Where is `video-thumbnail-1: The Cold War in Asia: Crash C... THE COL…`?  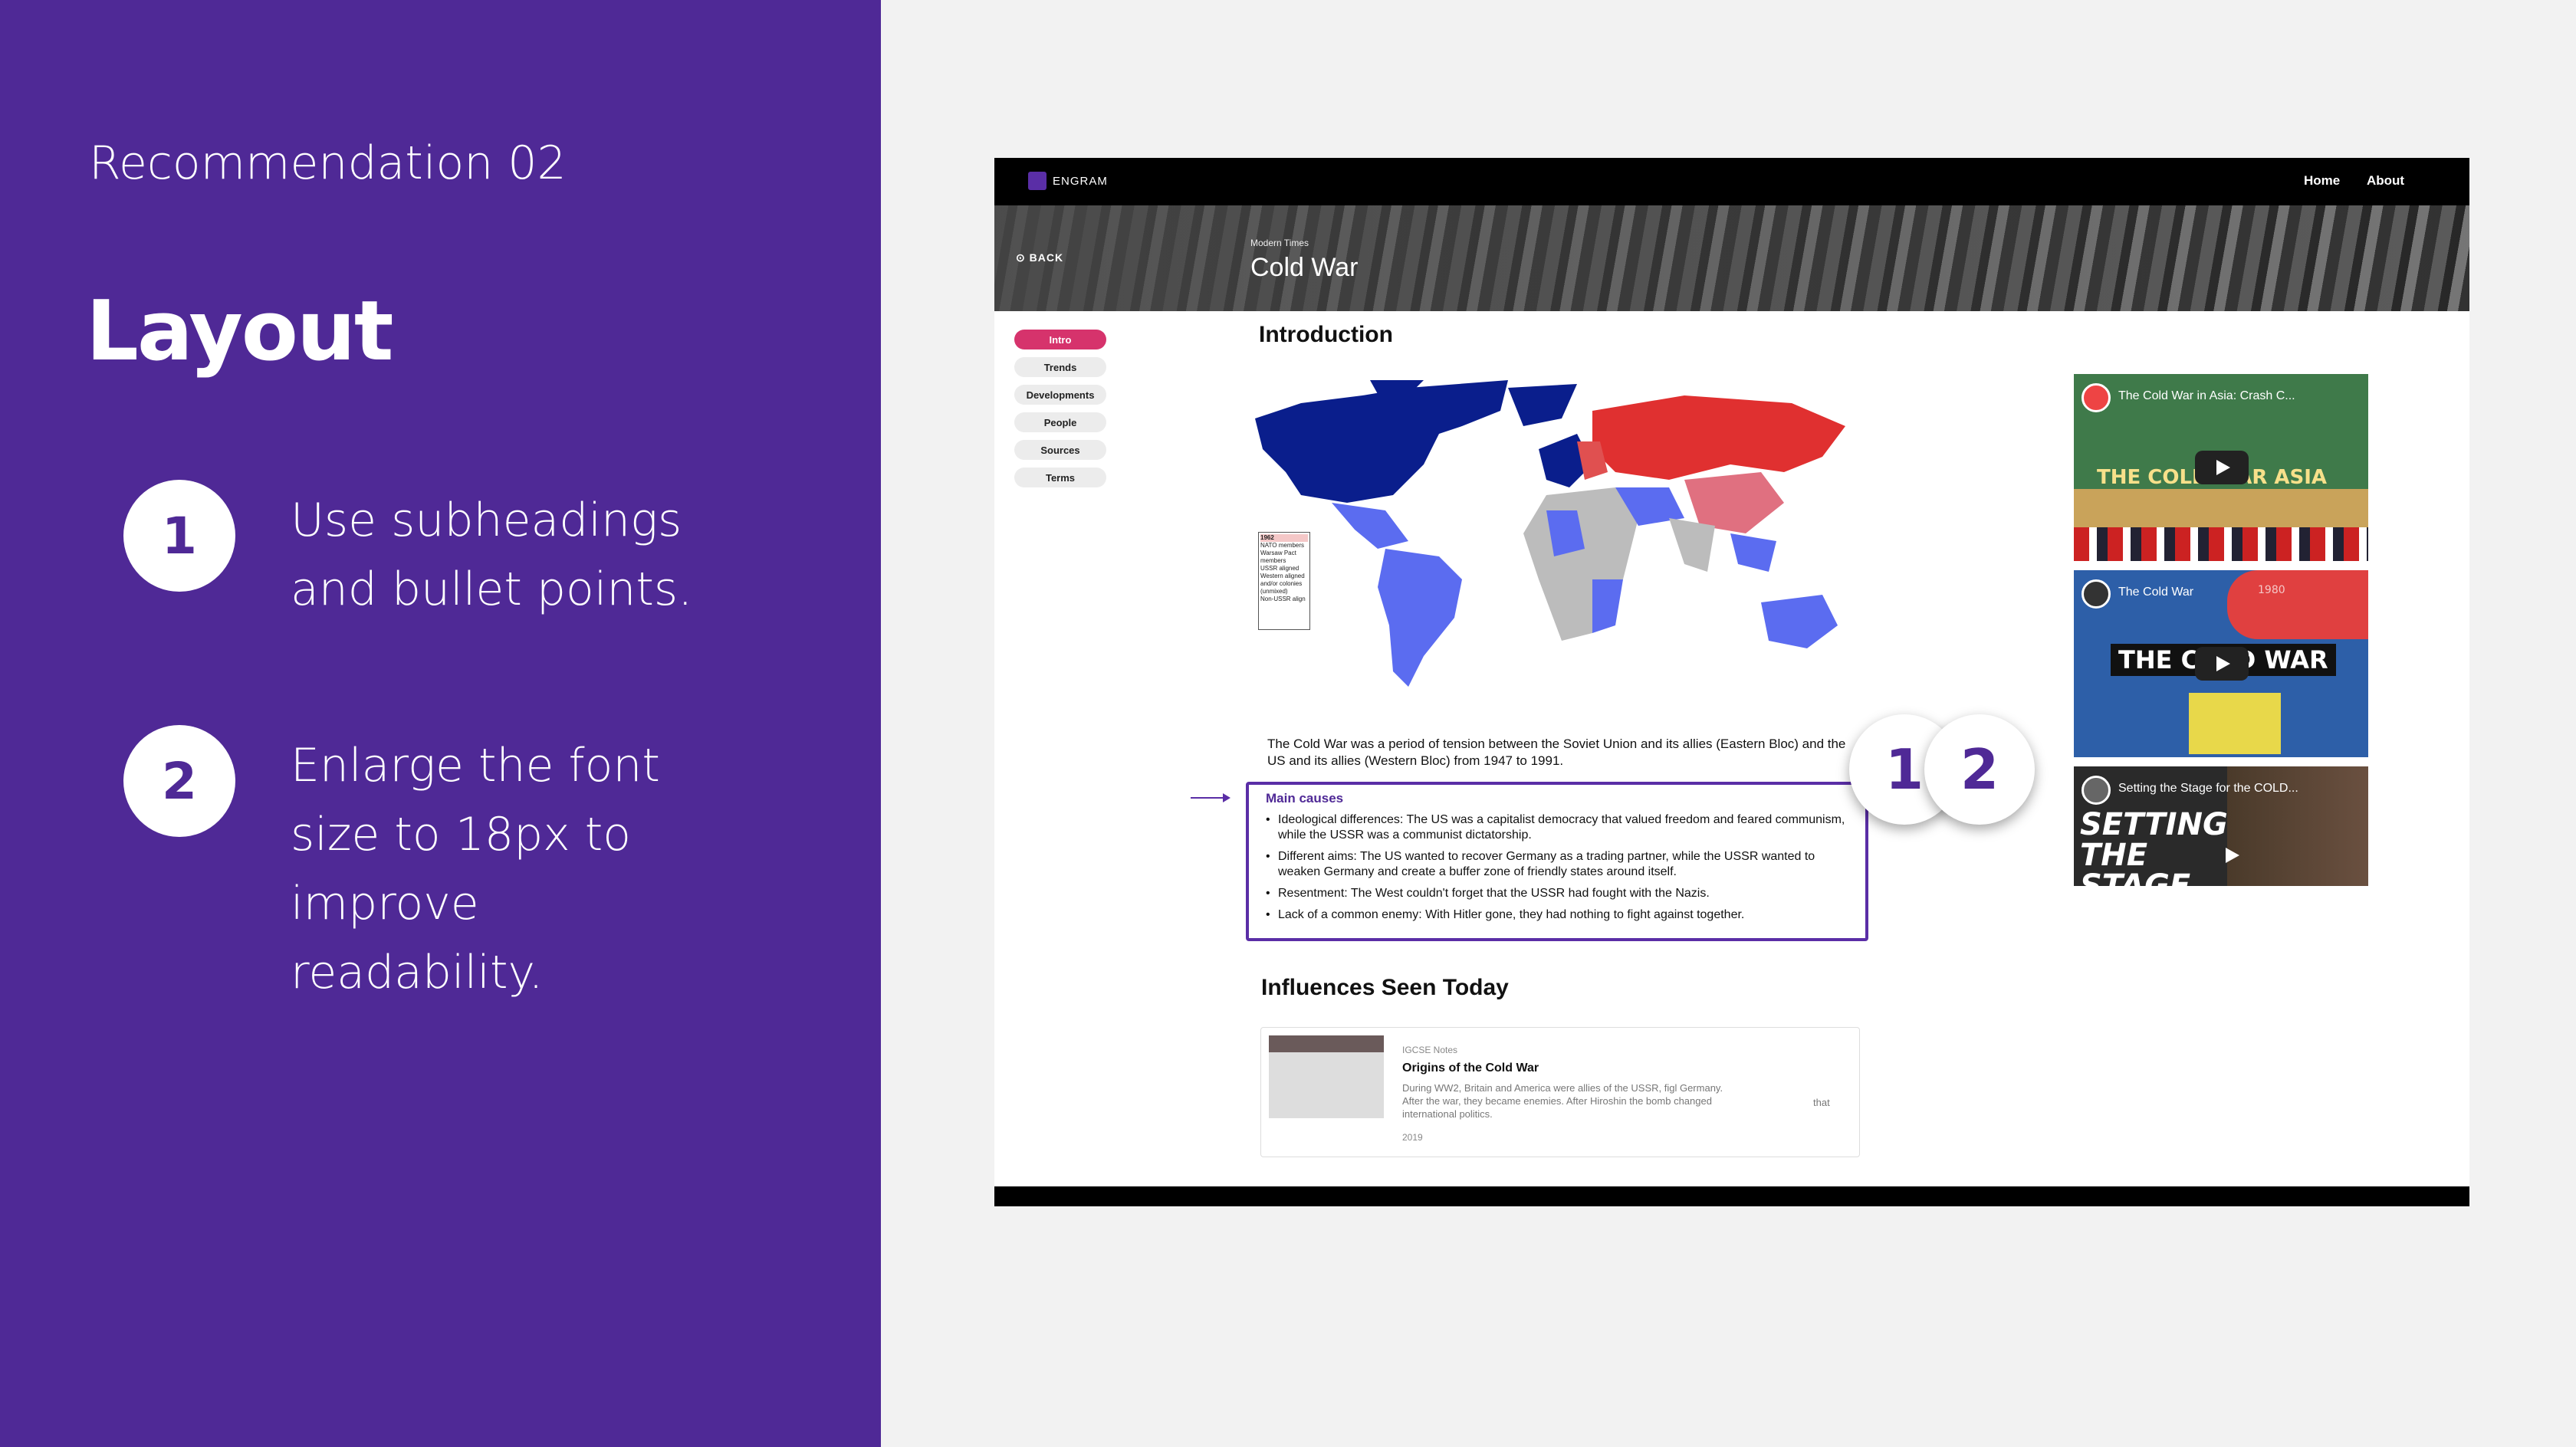
video-thumbnail-1: The Cold War in Asia: Crash C... THE COL… is located at coordinates (2221, 468).